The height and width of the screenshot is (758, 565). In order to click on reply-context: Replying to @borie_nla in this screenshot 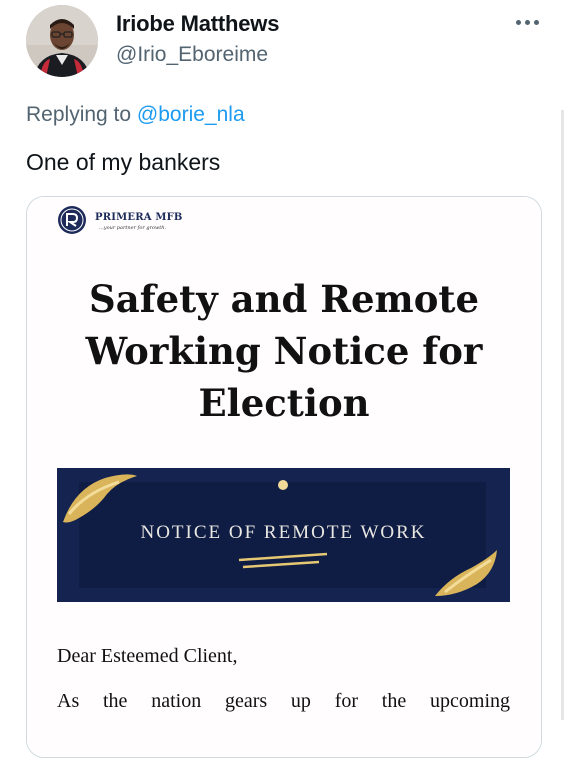, I will do `click(135, 115)`.